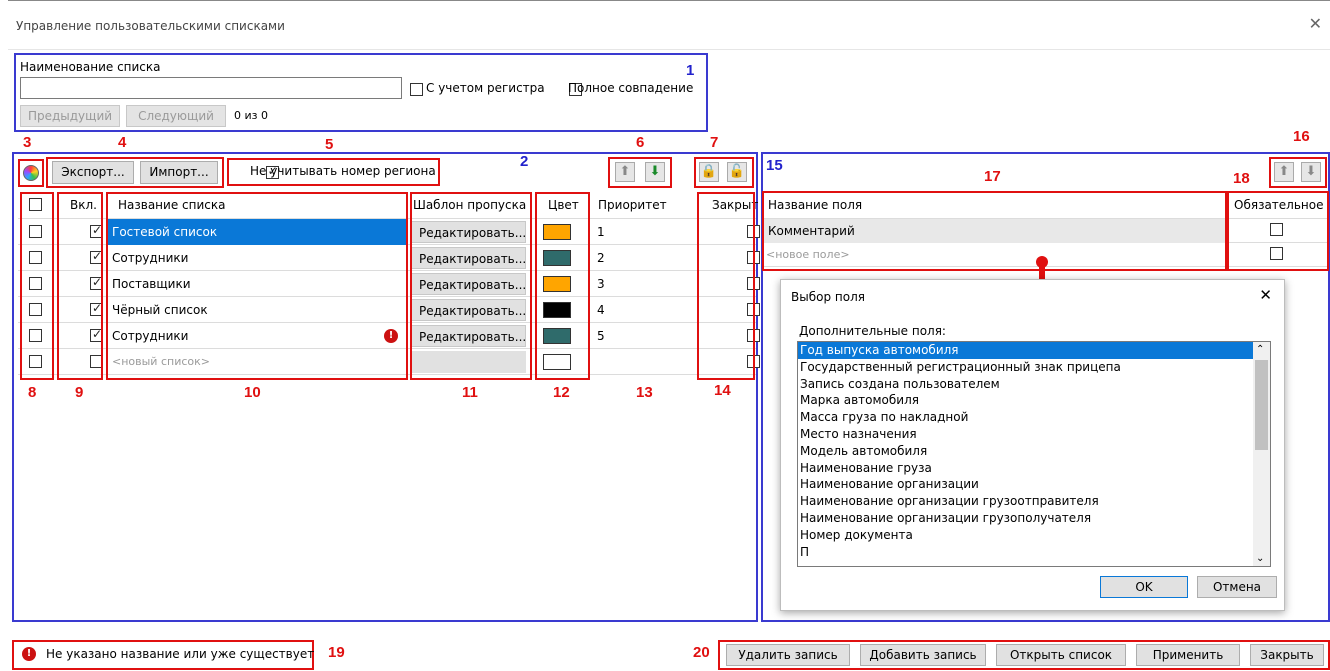 The height and width of the screenshot is (671, 1330). What do you see at coordinates (1311, 172) in the screenshot?
I see `field-move-down-icon: ⬇` at bounding box center [1311, 172].